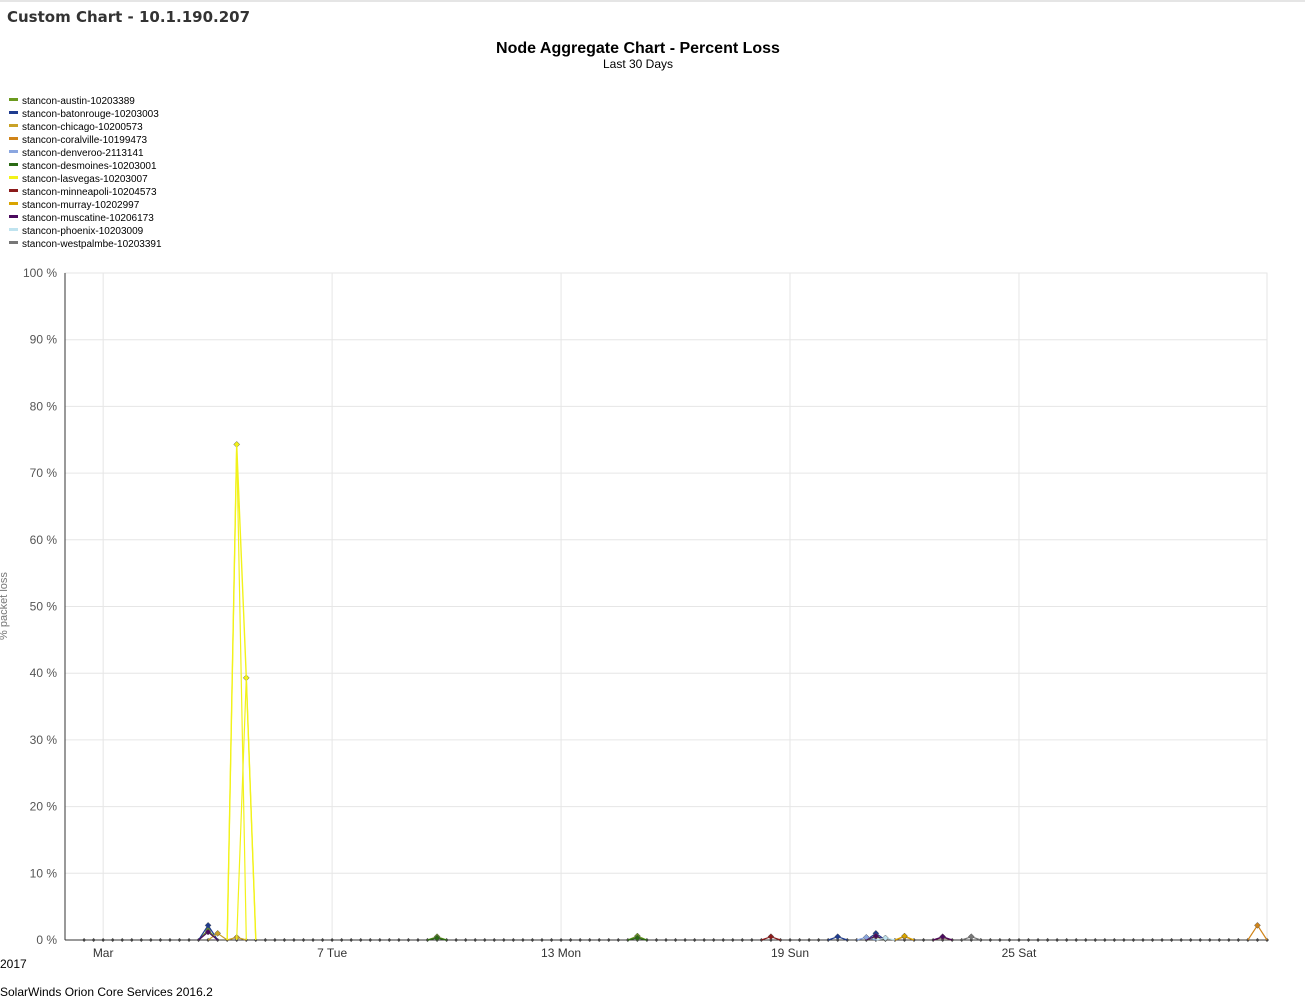 This screenshot has width=1305, height=1003. What do you see at coordinates (40, 273) in the screenshot?
I see `y-tick-label: 100 %` at bounding box center [40, 273].